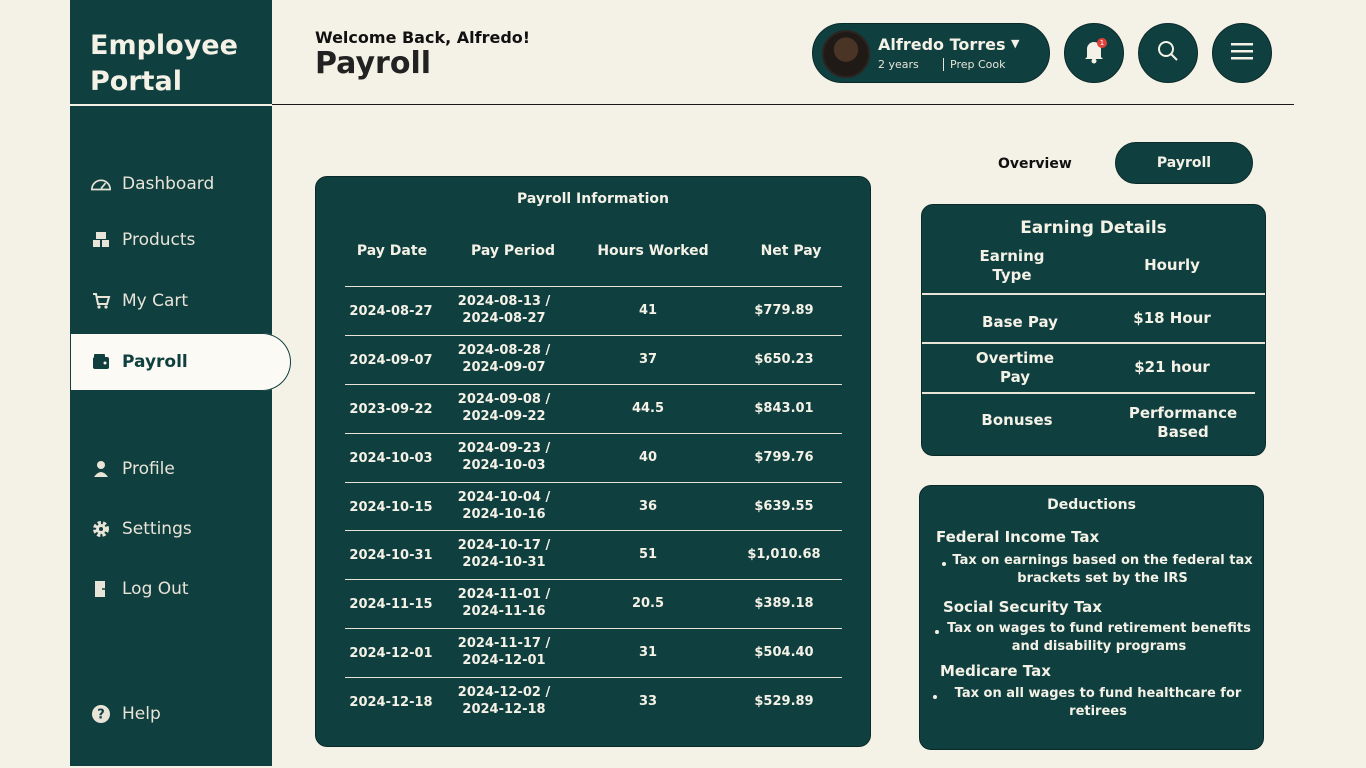  What do you see at coordinates (504, 594) in the screenshot?
I see `pay-period-start: 2024-11-01 /` at bounding box center [504, 594].